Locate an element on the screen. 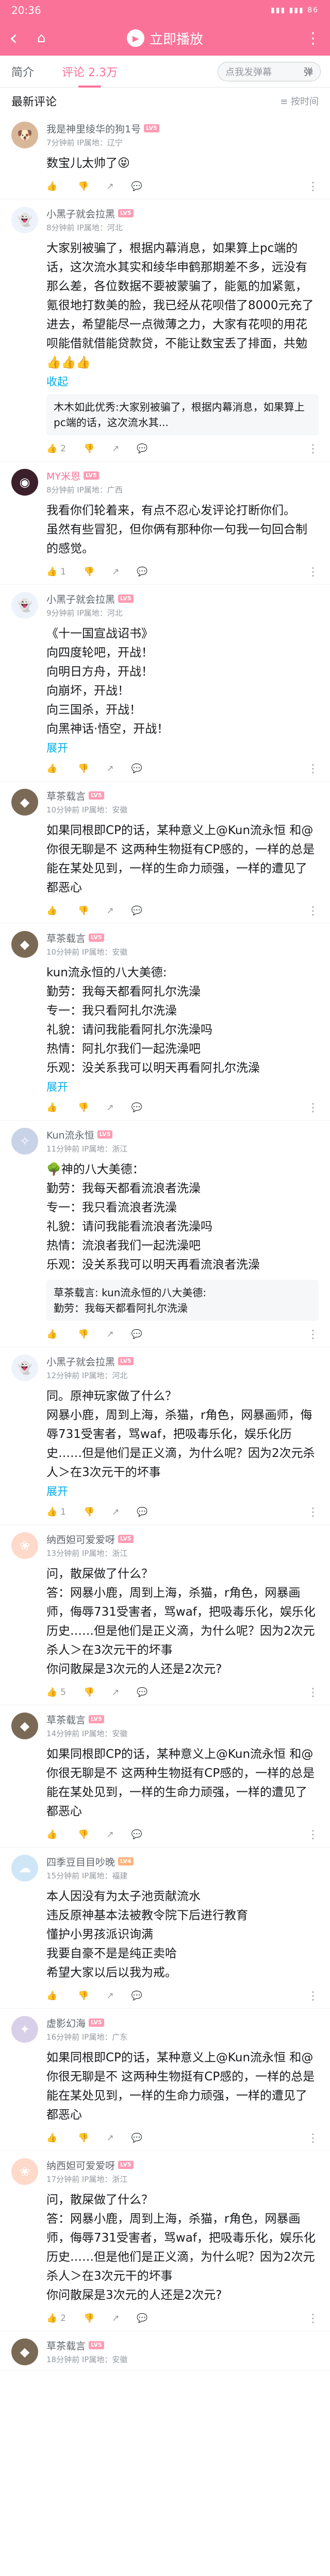  username-row: 四季豆目目吵晚 LV4 is located at coordinates (182, 1861).